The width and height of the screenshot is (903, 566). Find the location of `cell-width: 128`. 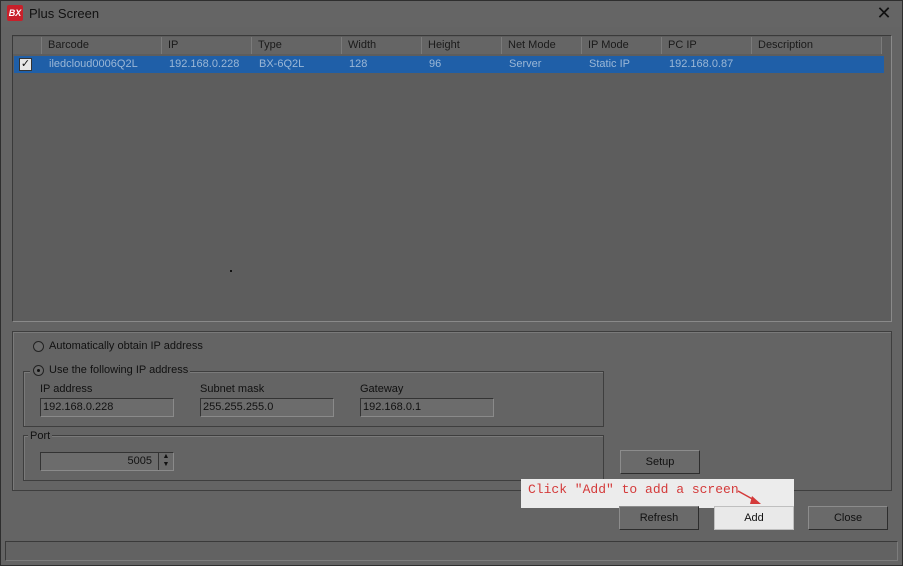

cell-width: 128 is located at coordinates (358, 64).